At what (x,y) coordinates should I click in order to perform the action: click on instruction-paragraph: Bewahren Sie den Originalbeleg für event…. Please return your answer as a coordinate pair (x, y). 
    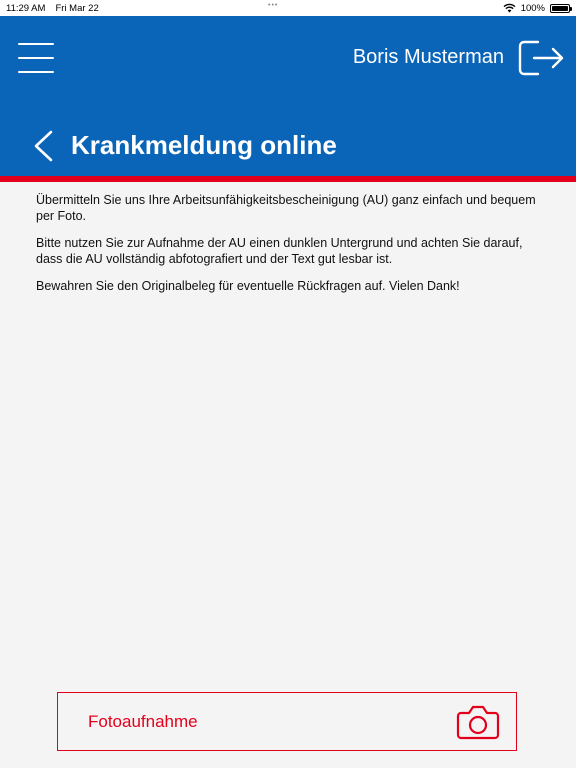
    Looking at the image, I should click on (248, 286).